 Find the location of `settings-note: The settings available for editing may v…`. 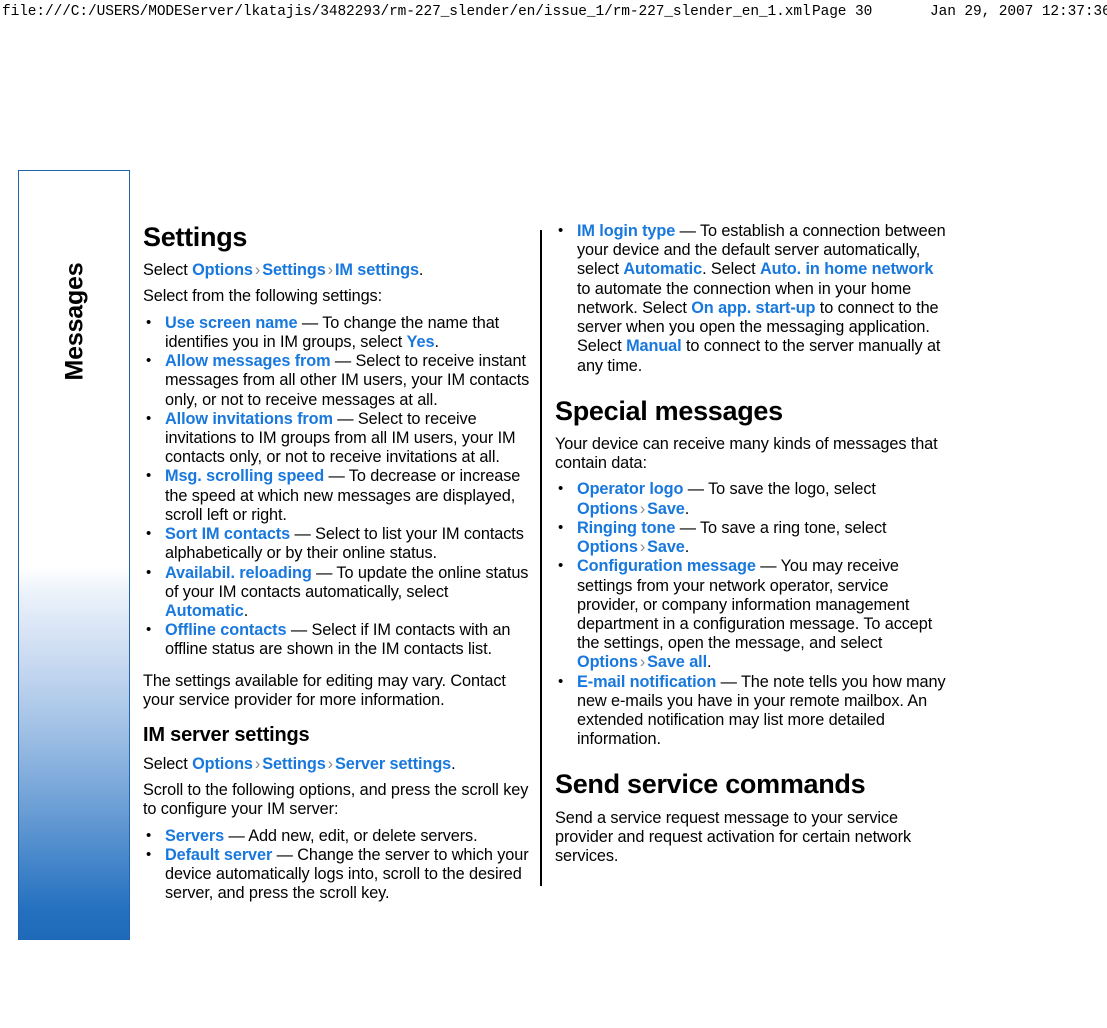

settings-note: The settings available for editing may v… is located at coordinates (324, 690).